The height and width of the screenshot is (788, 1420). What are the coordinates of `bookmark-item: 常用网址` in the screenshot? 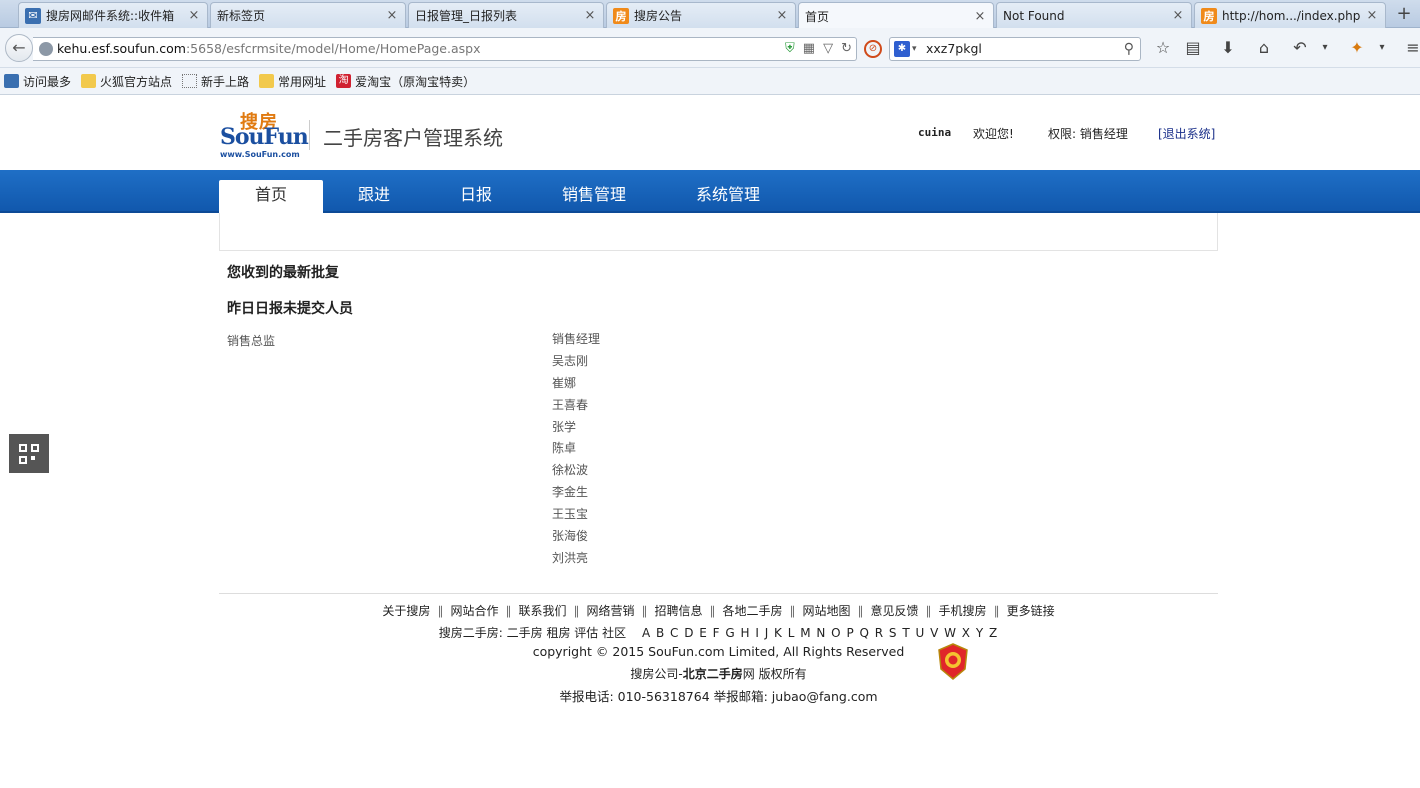 It's located at (292, 81).